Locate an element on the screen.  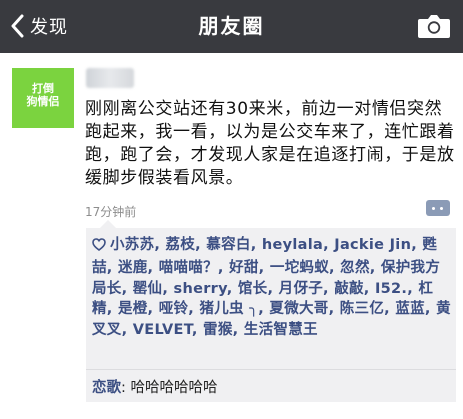
avatar-text-line1: 打倒 is located at coordinates (43, 88).